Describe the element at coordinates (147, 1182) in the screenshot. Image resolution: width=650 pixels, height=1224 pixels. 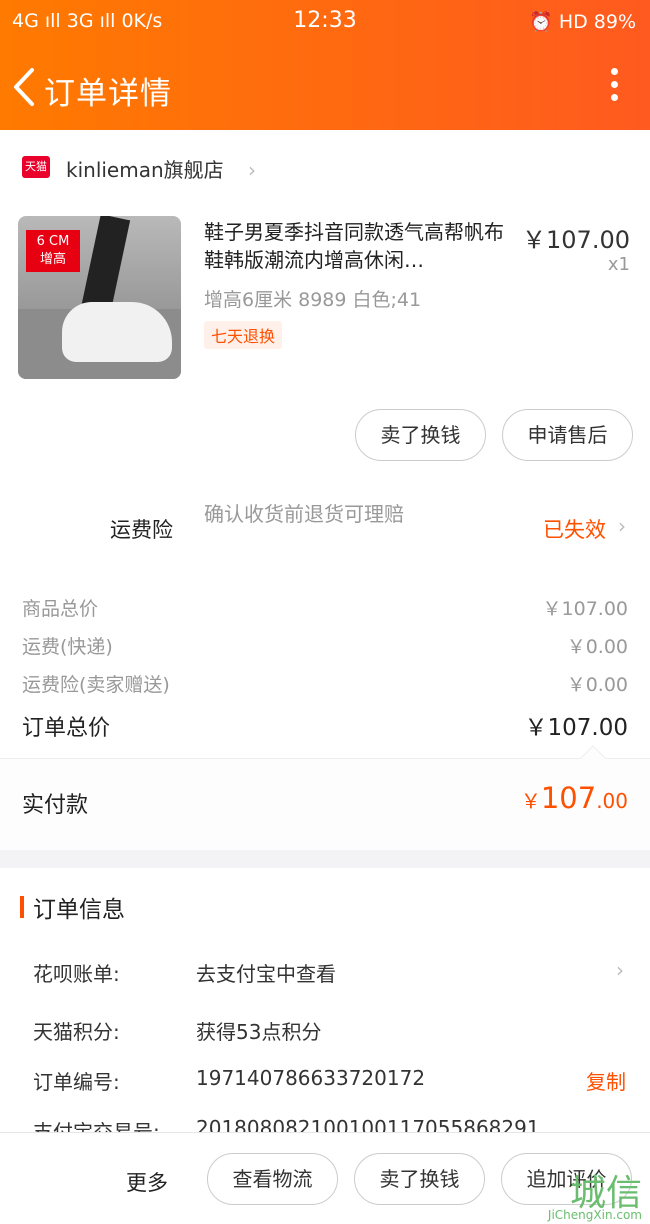
I see `more-button: 更多` at that location.